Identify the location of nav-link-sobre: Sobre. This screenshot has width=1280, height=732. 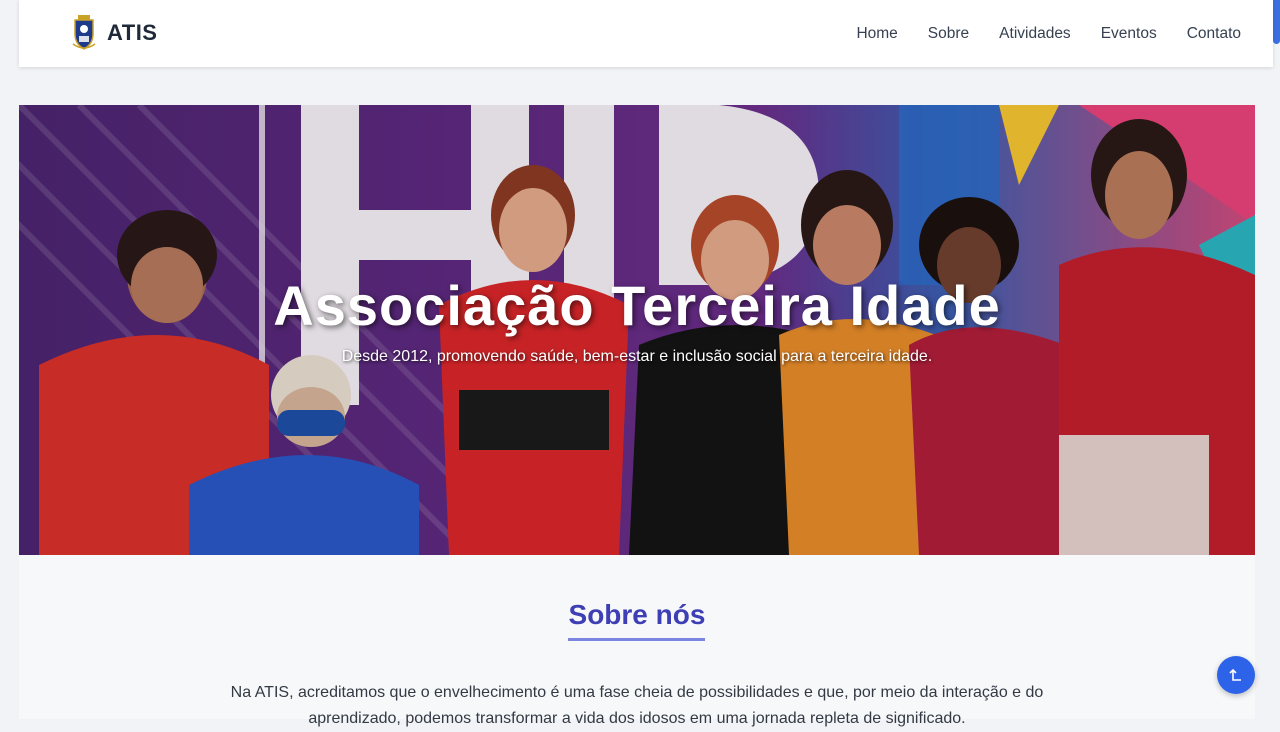
(948, 34).